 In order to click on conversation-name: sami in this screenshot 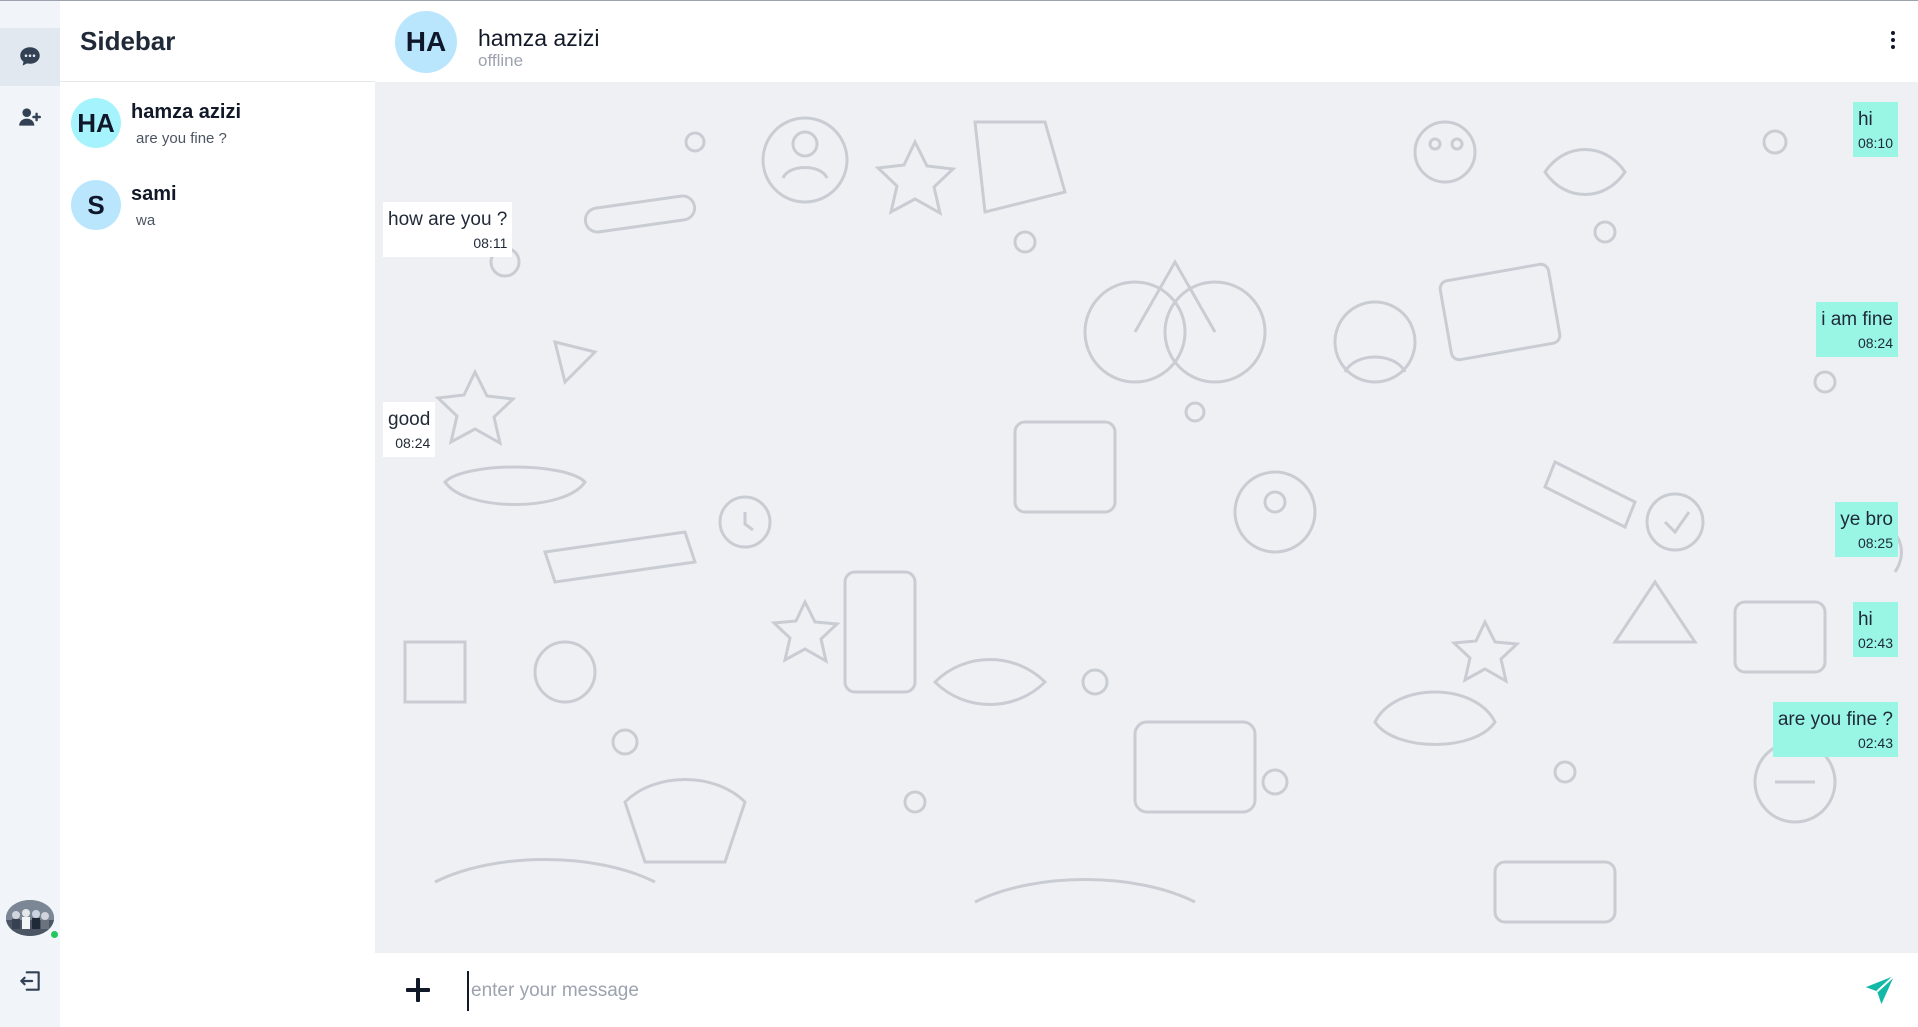, I will do `click(154, 194)`.